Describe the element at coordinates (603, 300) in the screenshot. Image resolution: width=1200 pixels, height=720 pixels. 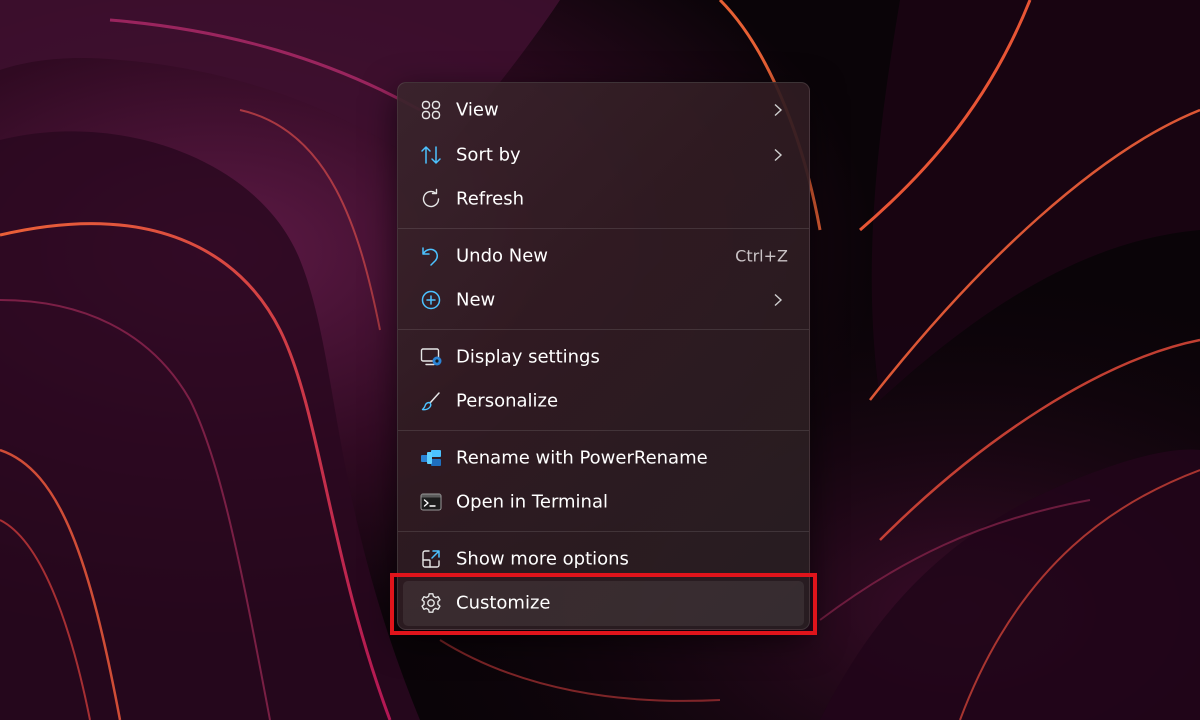
I see `menu-item-new: New` at that location.